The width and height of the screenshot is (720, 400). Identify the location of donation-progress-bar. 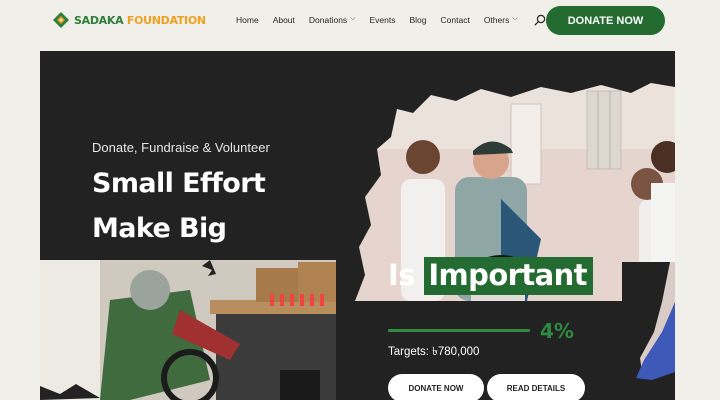
(459, 330).